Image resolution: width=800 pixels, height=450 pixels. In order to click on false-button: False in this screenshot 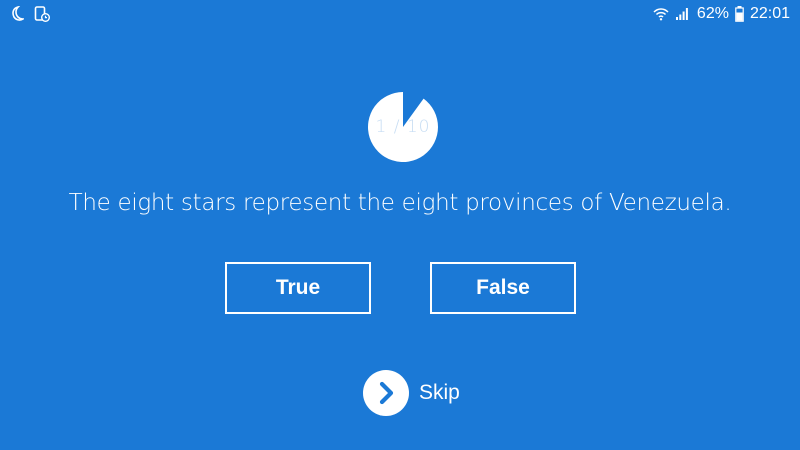, I will do `click(503, 288)`.